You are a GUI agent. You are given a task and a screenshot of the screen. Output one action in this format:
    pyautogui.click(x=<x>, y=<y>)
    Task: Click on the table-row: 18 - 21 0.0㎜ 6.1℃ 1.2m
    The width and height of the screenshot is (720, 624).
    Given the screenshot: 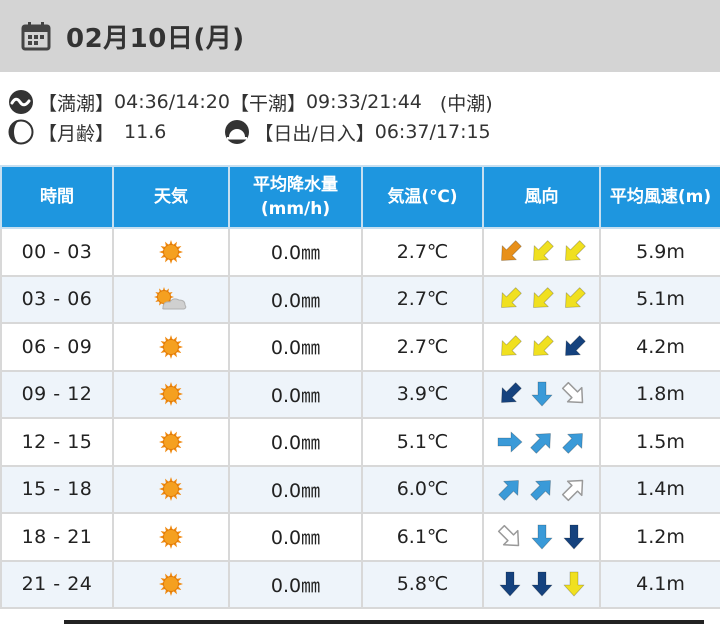 What is the action you would take?
    pyautogui.click(x=360, y=537)
    